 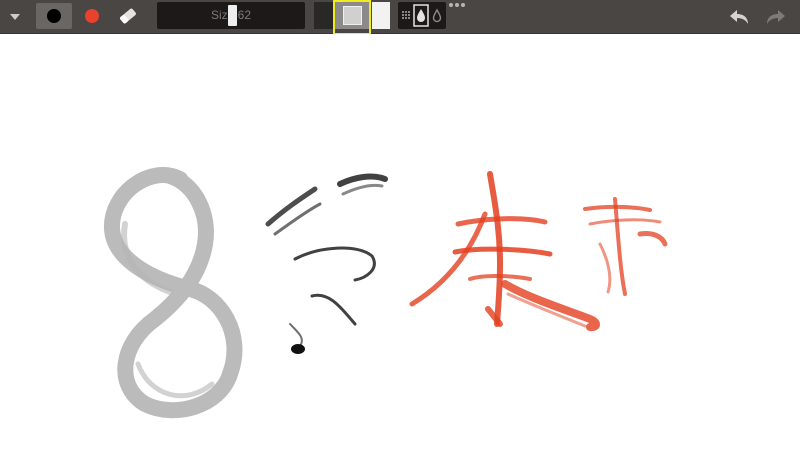 I want to click on brush-tip-icon, so click(x=54, y=16).